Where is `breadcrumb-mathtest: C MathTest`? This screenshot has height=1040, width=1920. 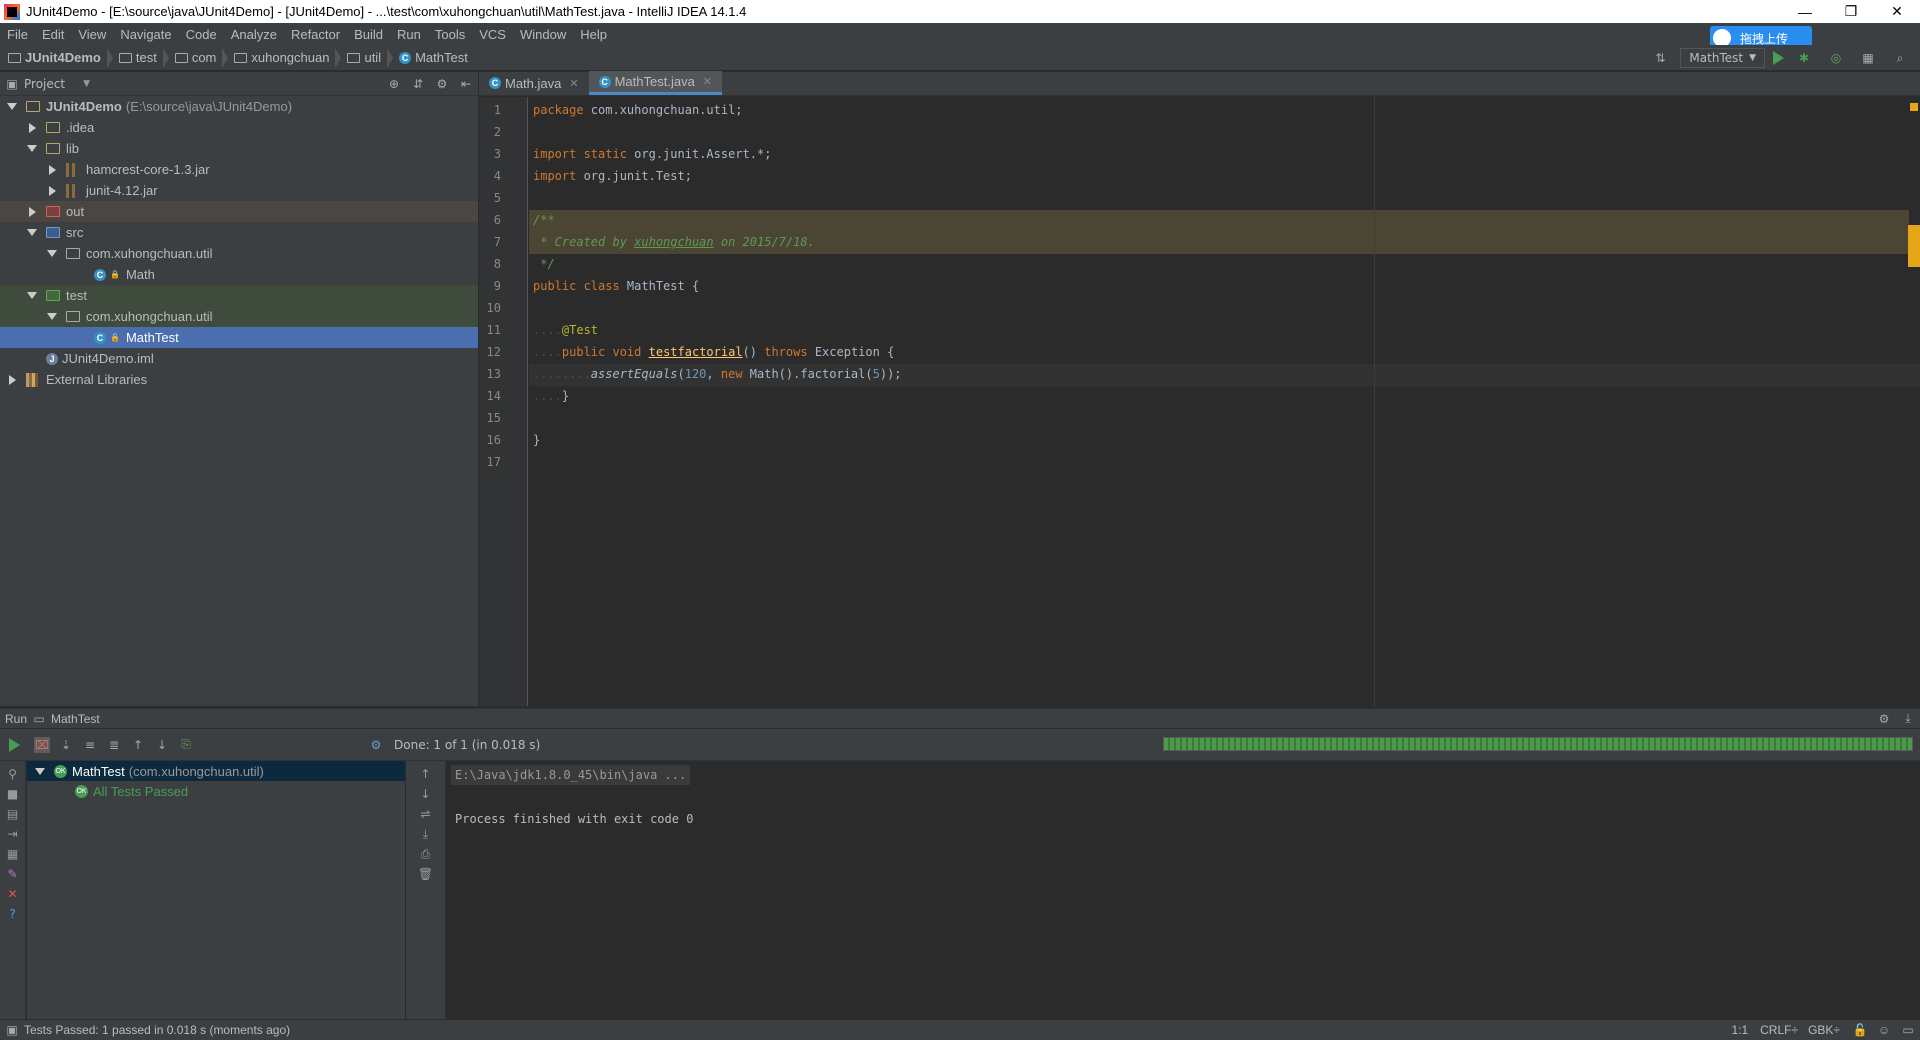 breadcrumb-mathtest: C MathTest is located at coordinates (433, 57).